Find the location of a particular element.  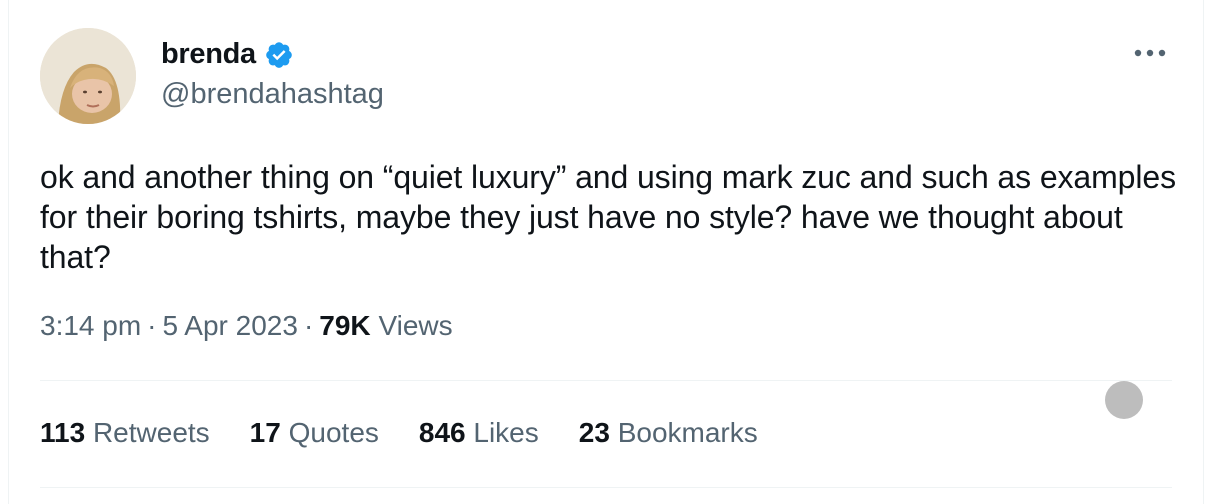

tweet-meta: 3:14 pm · 5 Apr 2023 · 79K Views is located at coordinates (246, 326).